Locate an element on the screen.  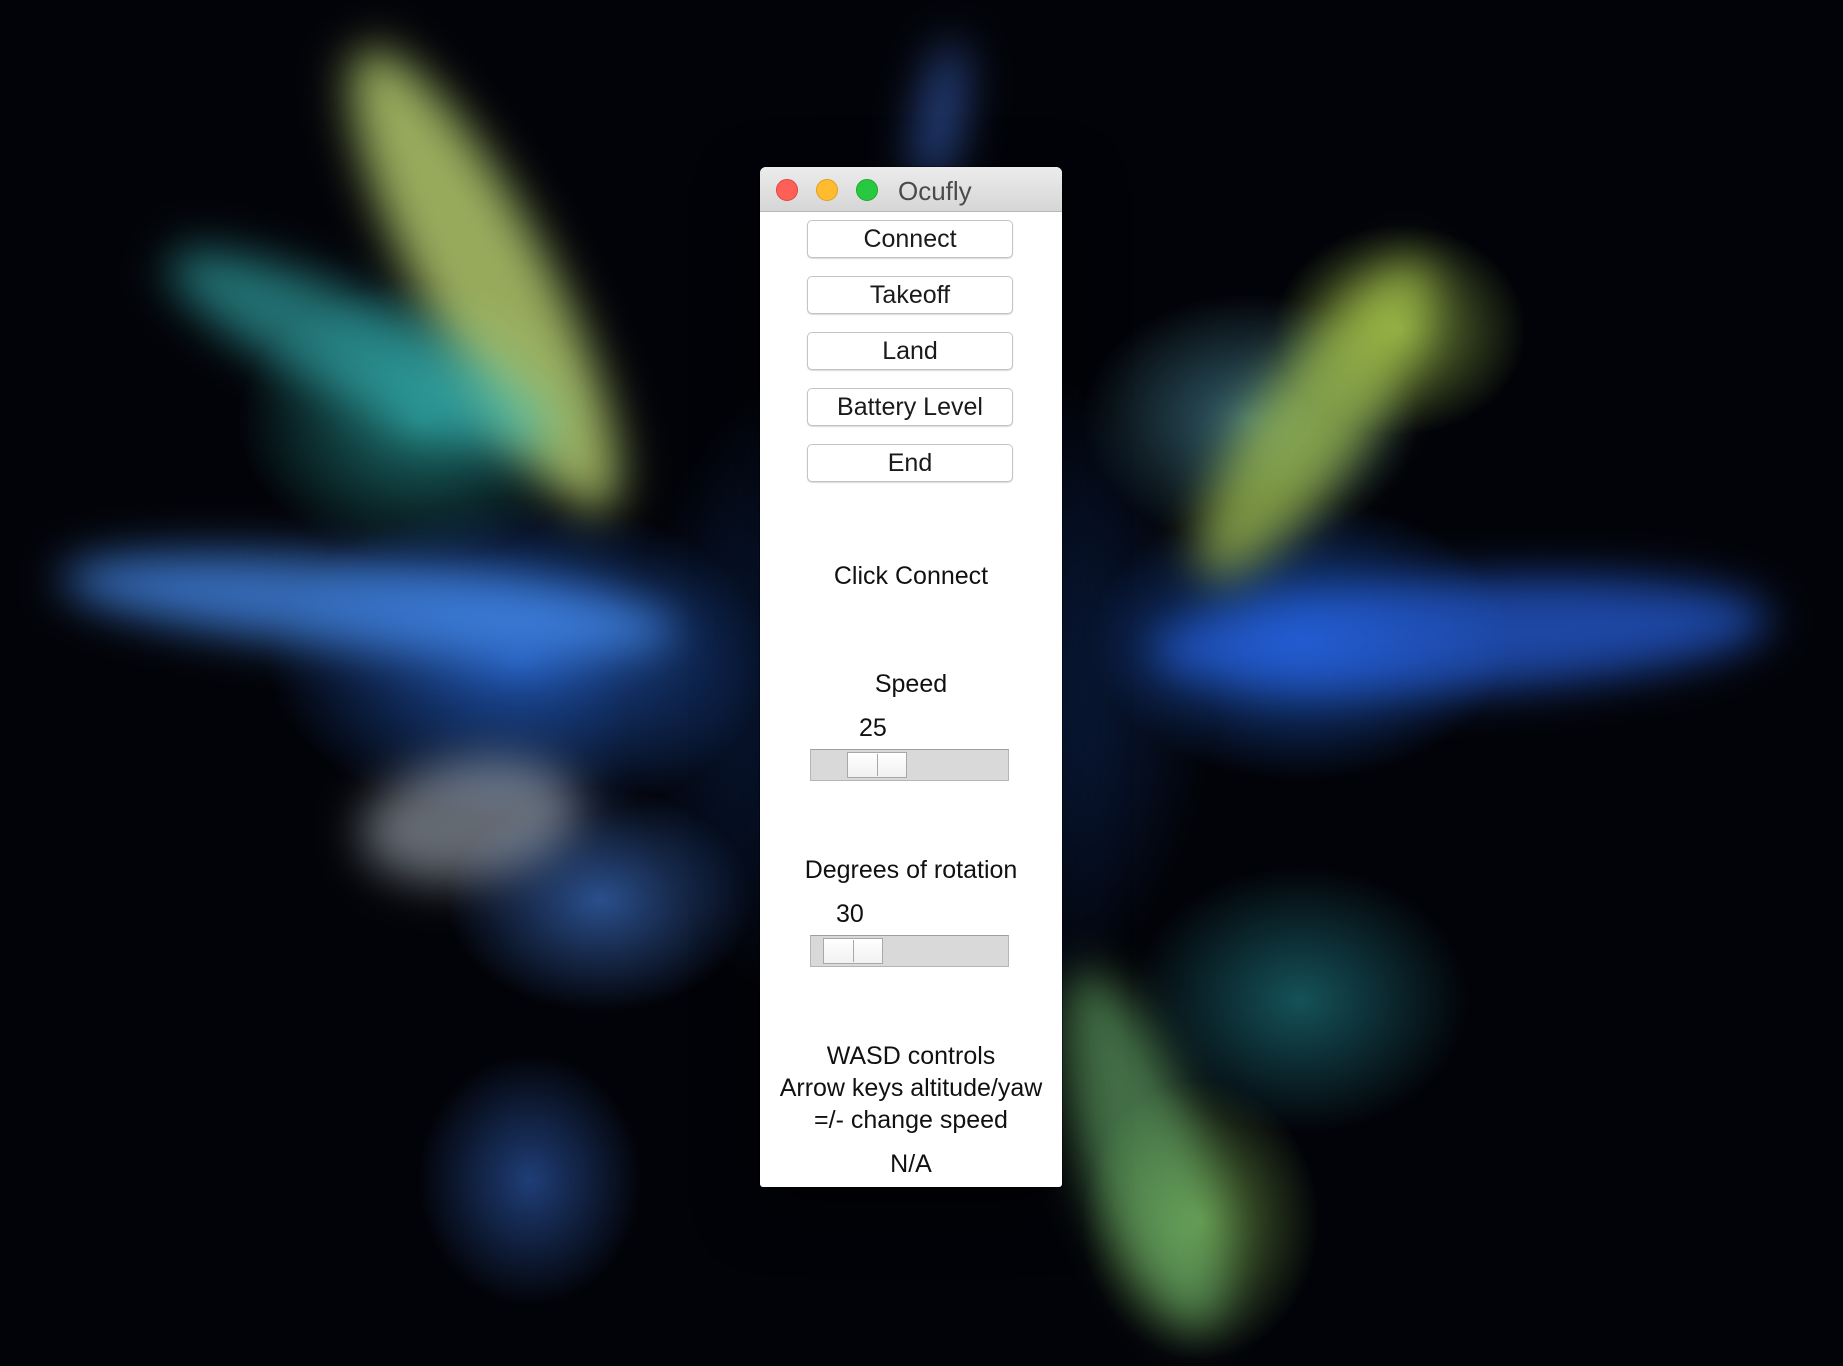
rotation-label: Degrees of rotation is located at coordinates (911, 870).